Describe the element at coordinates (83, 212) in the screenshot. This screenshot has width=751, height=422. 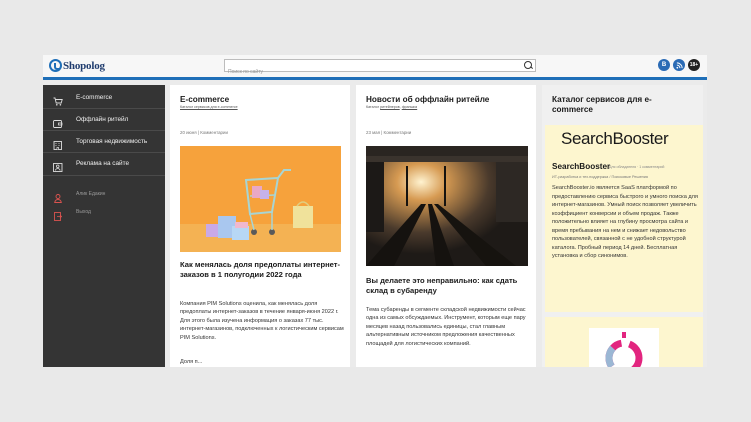
I see `logout-label: Выход` at that location.